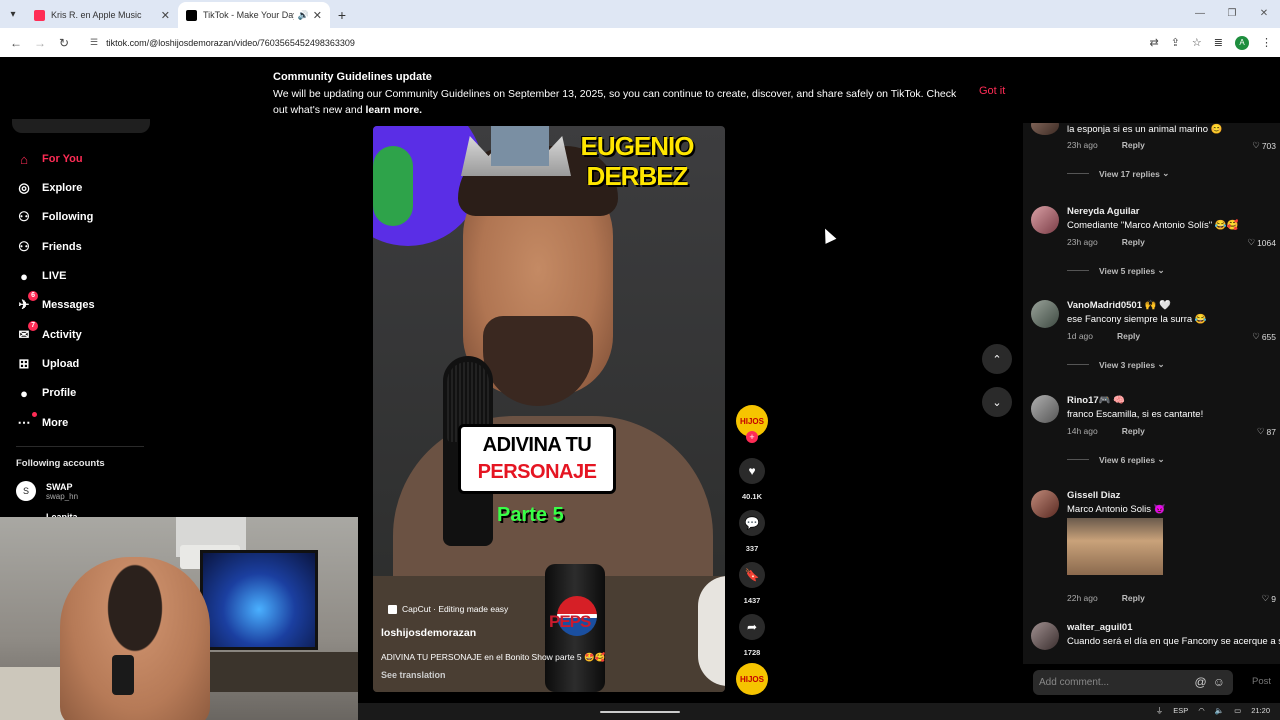  Describe the element at coordinates (1269, 598) in the screenshot. I see `comment-like-button: ♡ 9` at that location.